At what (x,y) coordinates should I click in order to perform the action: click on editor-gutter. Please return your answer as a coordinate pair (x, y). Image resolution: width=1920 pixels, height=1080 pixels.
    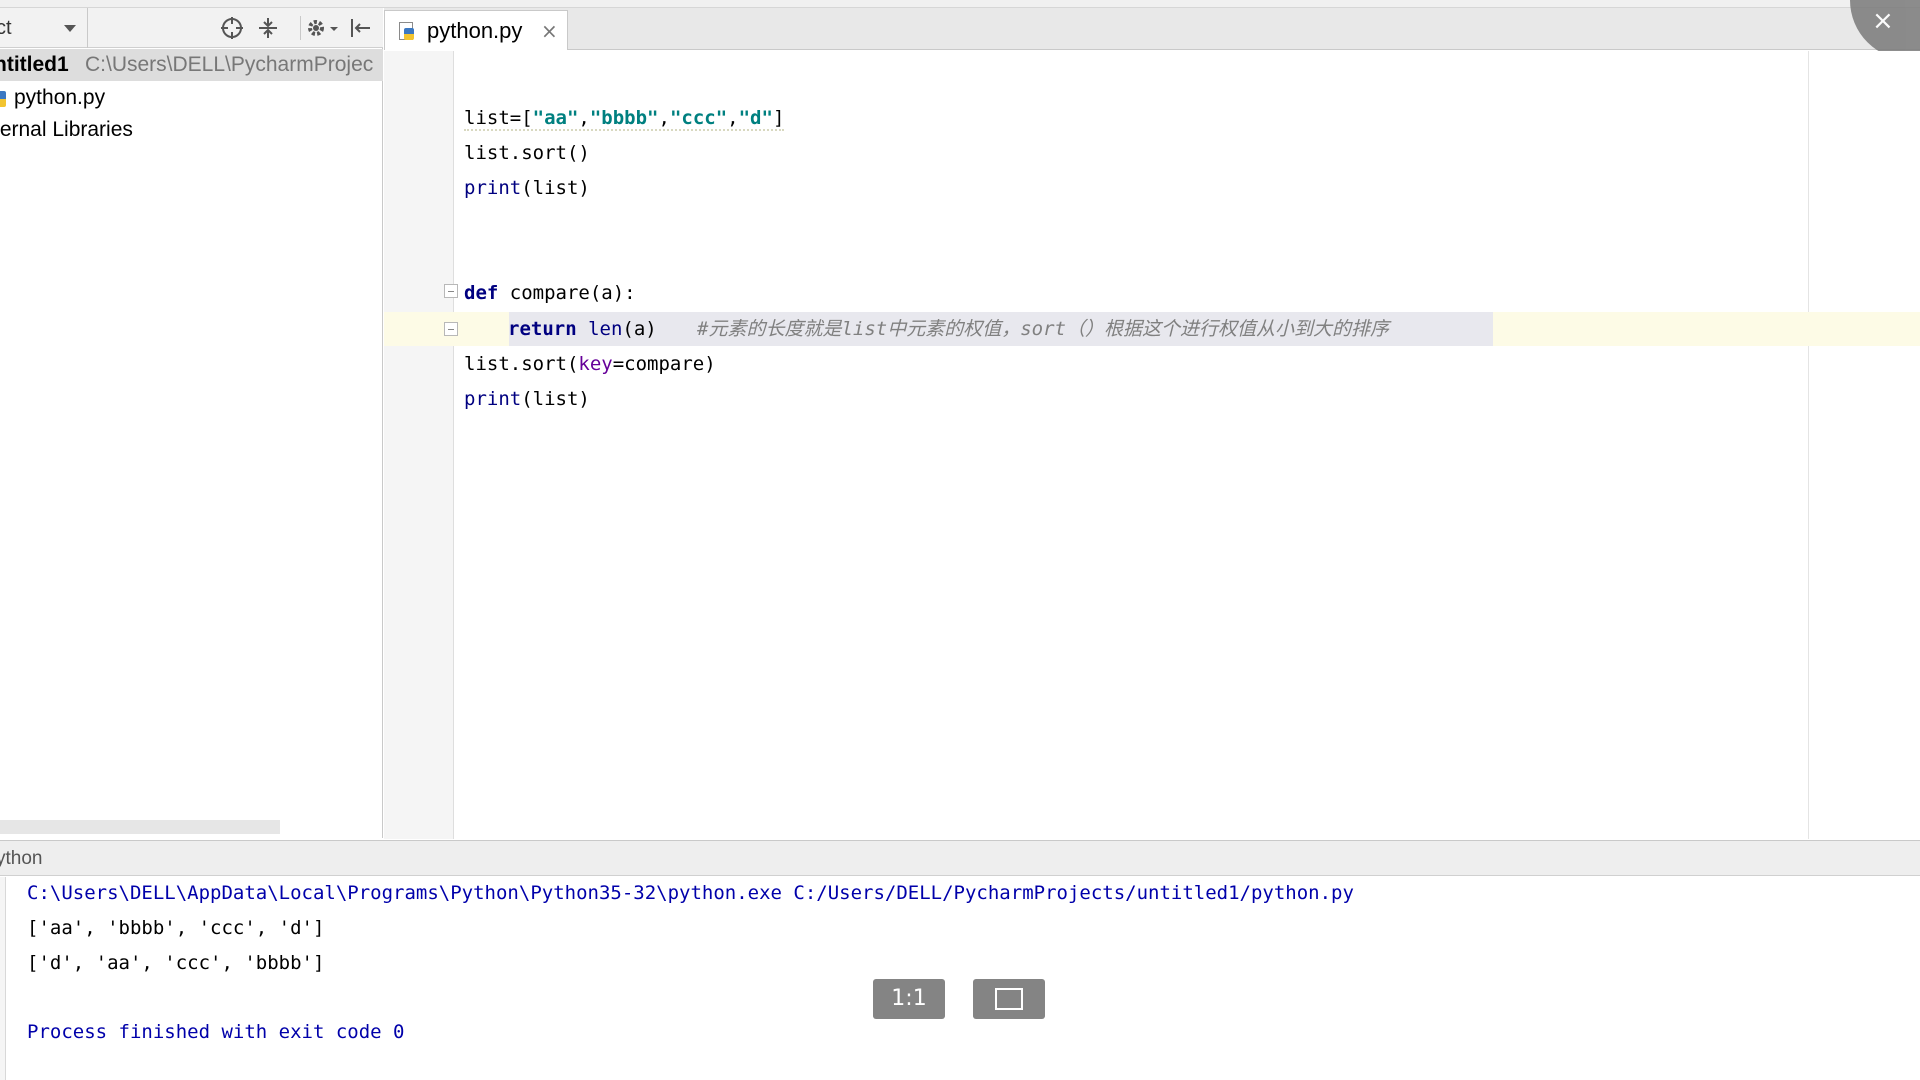
    Looking at the image, I should click on (419, 445).